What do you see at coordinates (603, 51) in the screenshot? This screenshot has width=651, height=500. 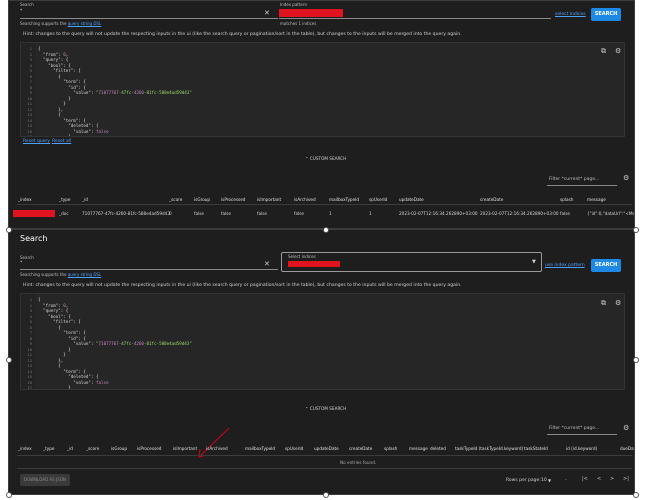 I see `top-copy-icon: ⧉` at bounding box center [603, 51].